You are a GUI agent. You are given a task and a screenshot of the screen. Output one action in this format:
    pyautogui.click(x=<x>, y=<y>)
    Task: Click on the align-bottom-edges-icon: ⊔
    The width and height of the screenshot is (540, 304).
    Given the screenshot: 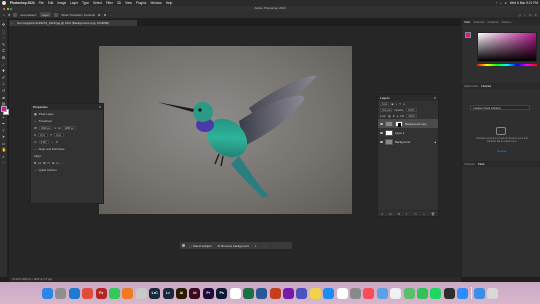 What is the action you would take?
    pyautogui.click(x=57, y=163)
    